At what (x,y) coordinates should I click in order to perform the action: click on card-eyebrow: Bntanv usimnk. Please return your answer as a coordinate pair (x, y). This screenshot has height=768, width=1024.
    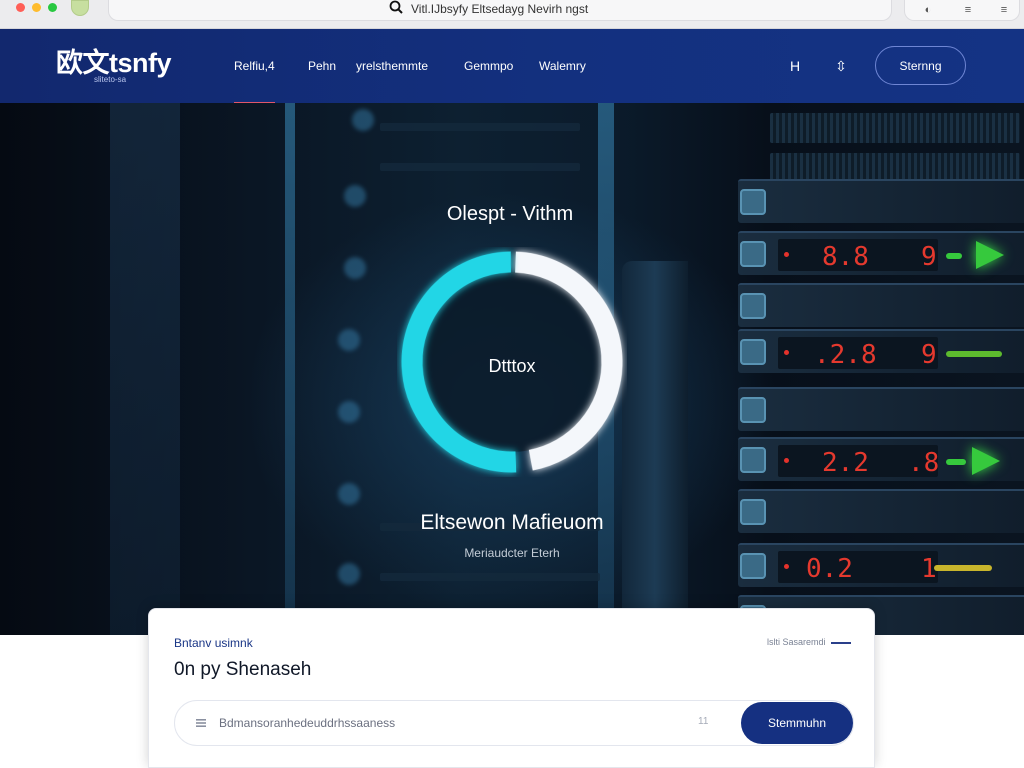
    Looking at the image, I should click on (213, 643).